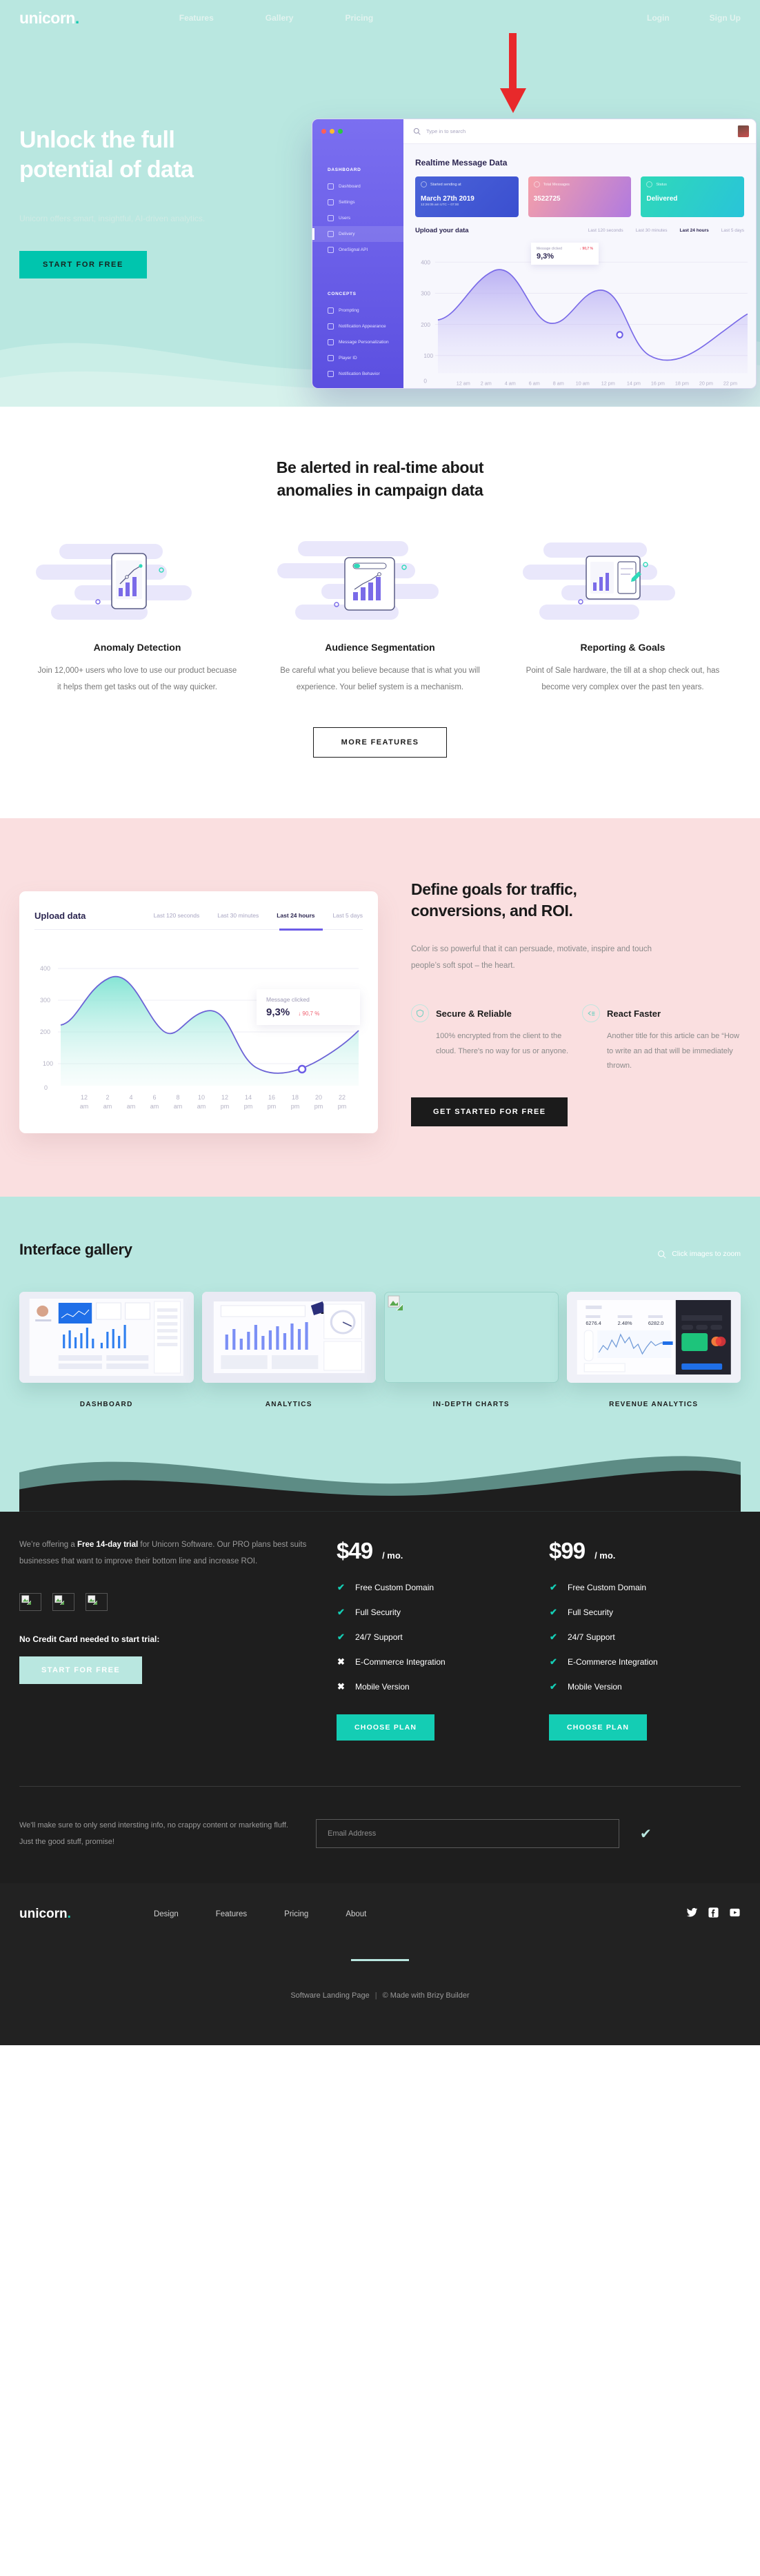 Image resolution: width=760 pixels, height=2576 pixels. I want to click on signup-link: Sign Up, so click(725, 18).